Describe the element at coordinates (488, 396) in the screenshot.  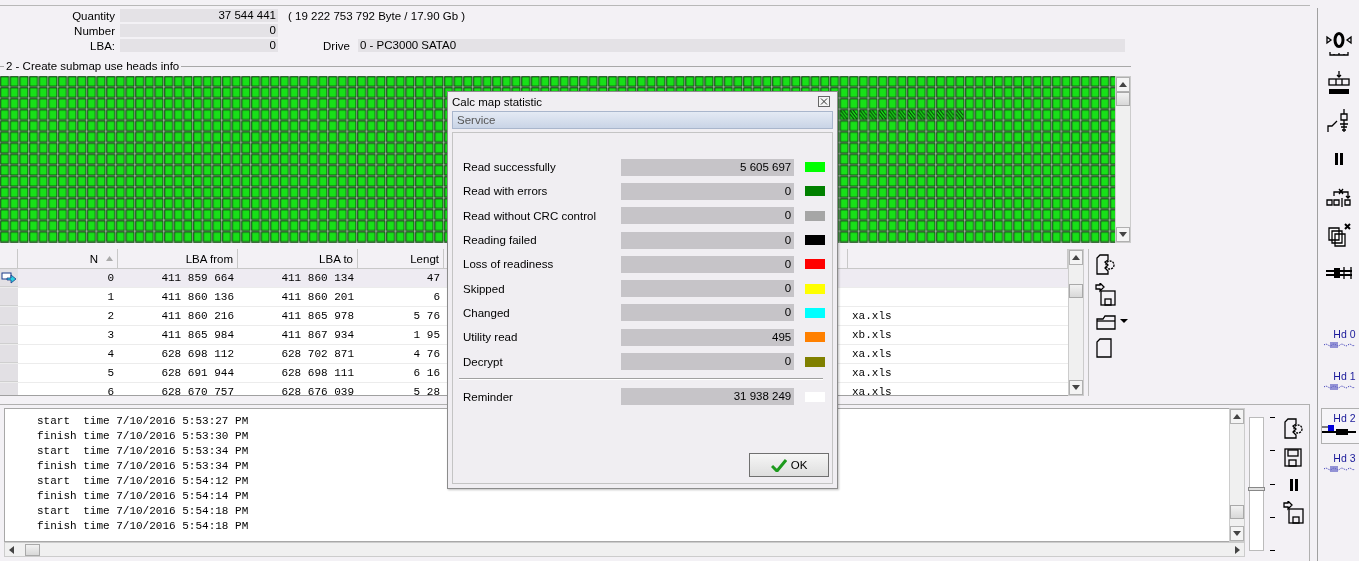
I see `stat-label: Reminder` at that location.